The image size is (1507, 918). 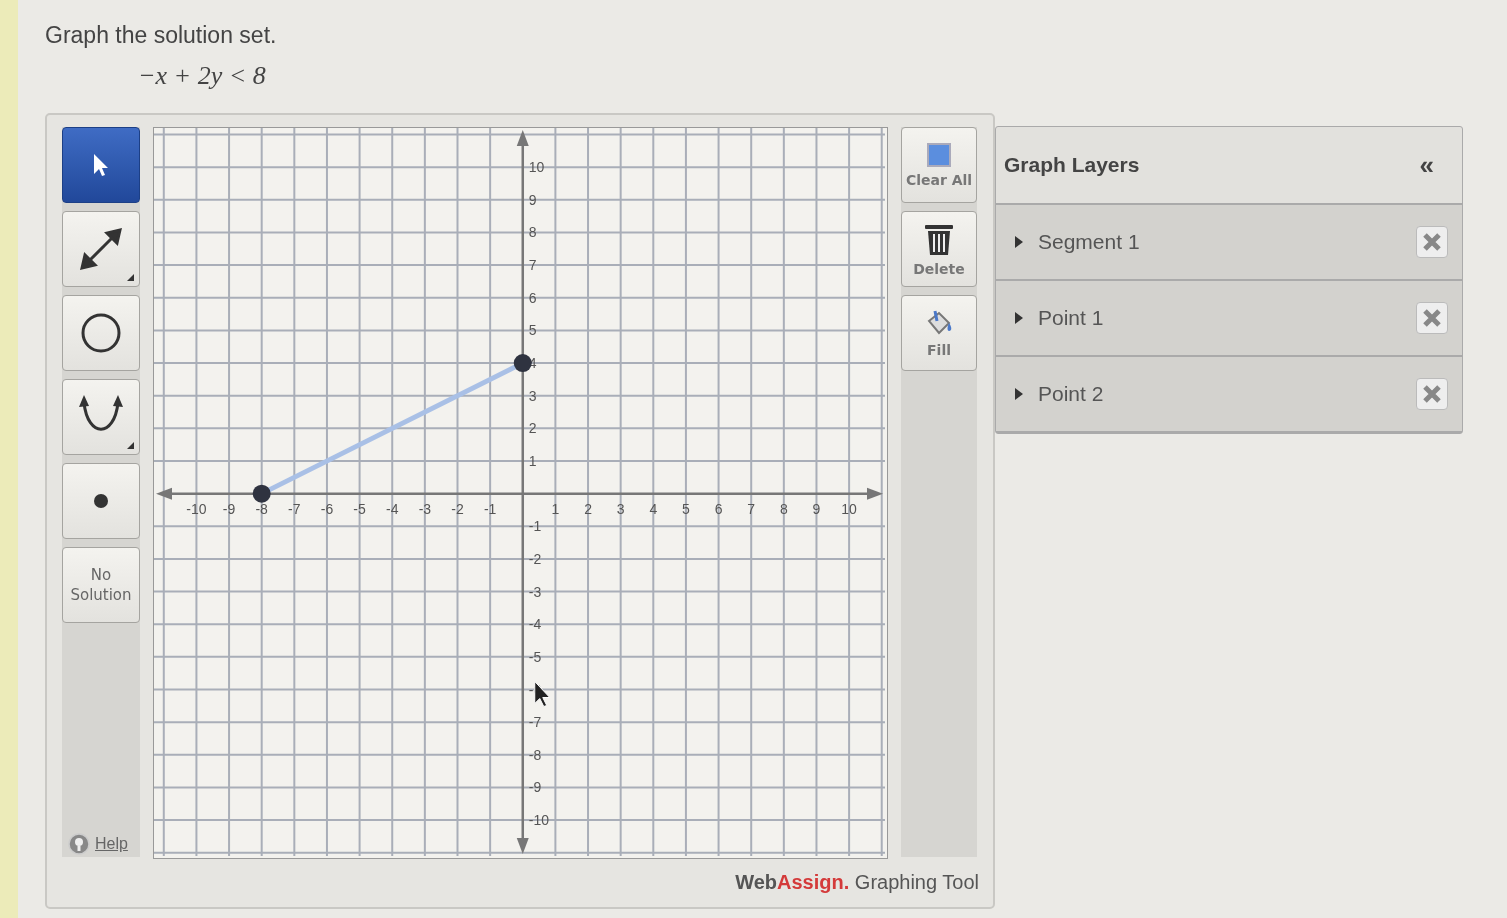 I want to click on layer-label: Segment 1, so click(x=1089, y=242).